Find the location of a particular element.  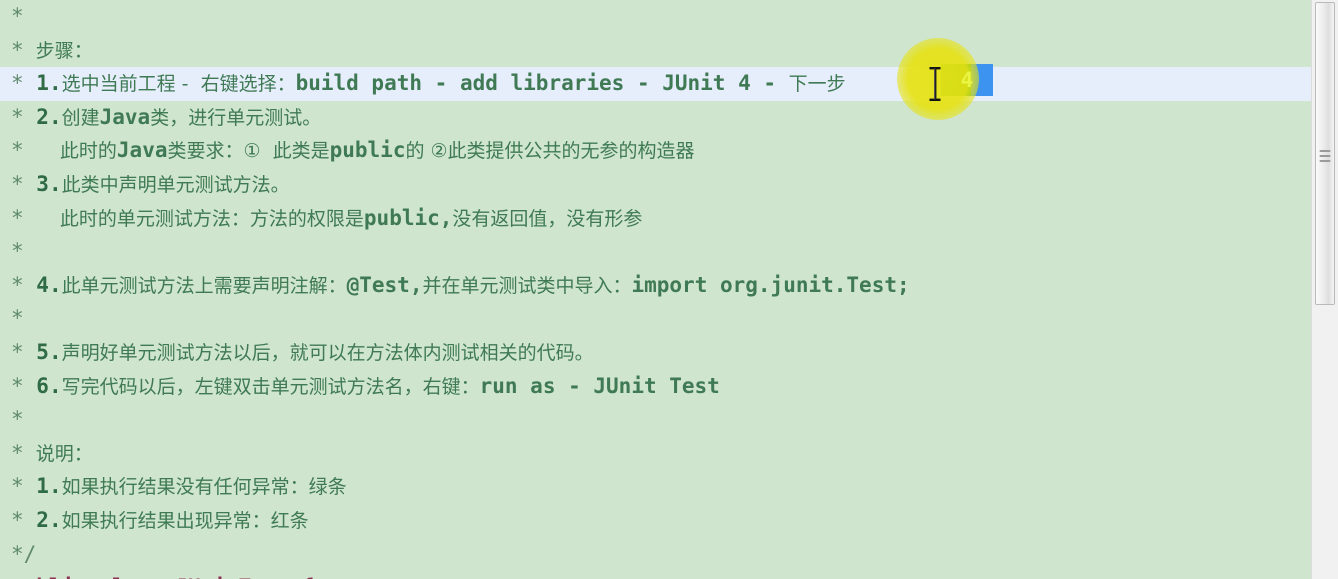

code-text-segment: 下一步 is located at coordinates (817, 84).